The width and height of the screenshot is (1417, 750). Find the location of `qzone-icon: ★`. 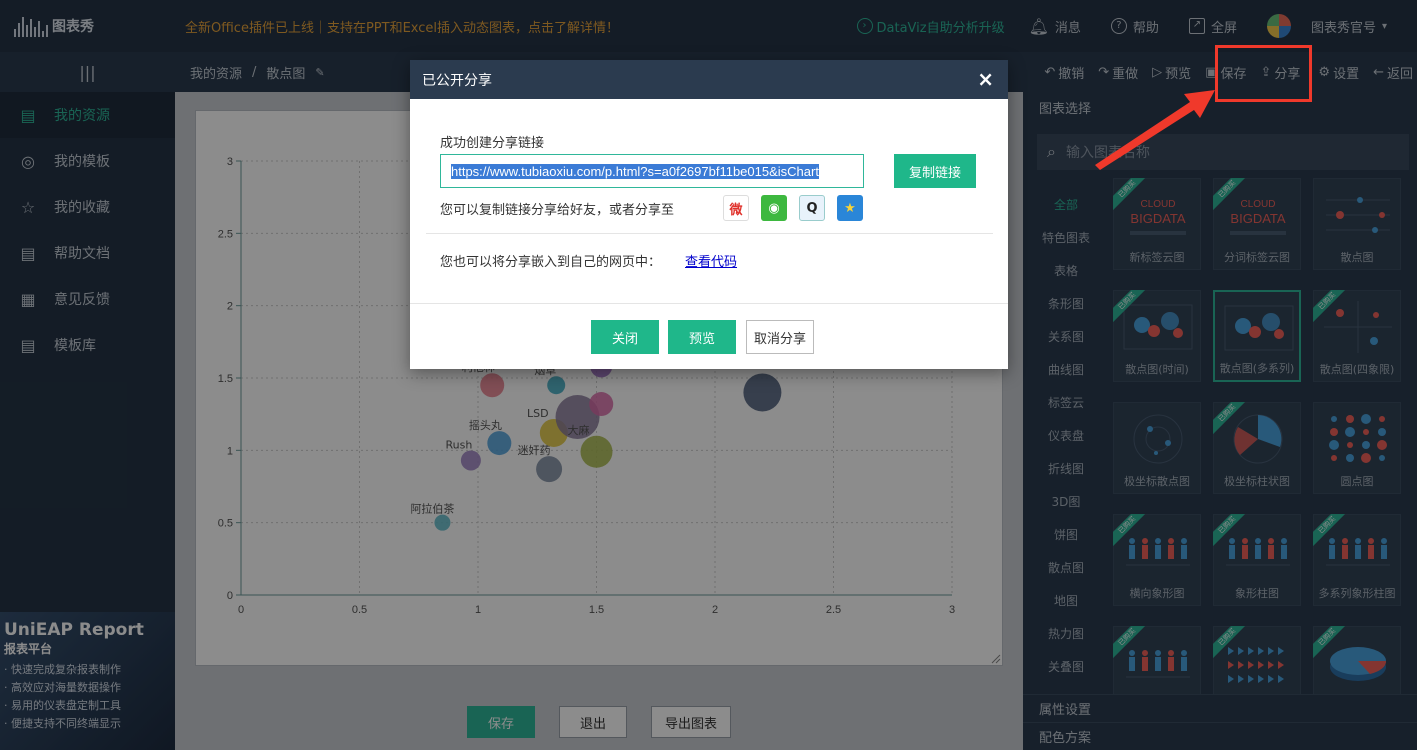

qzone-icon: ★ is located at coordinates (850, 208).